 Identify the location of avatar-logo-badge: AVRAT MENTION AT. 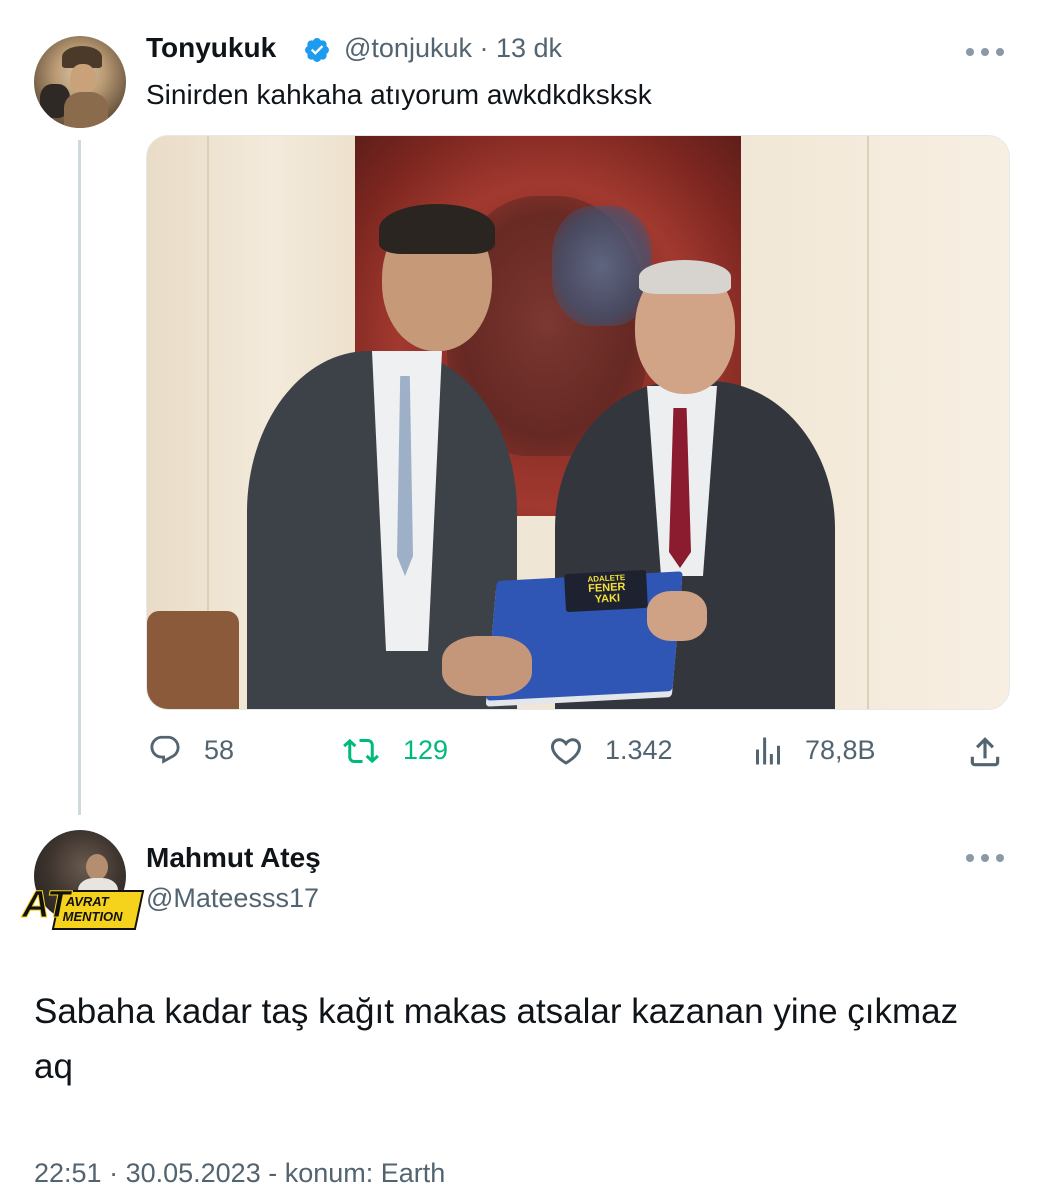
(83, 907).